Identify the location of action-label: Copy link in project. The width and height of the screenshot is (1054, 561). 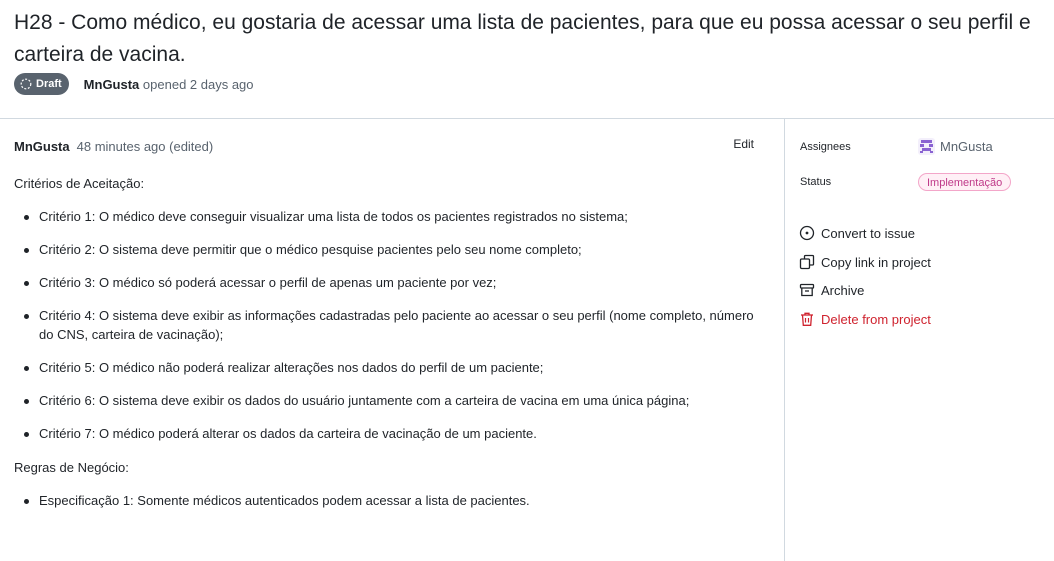
(876, 262).